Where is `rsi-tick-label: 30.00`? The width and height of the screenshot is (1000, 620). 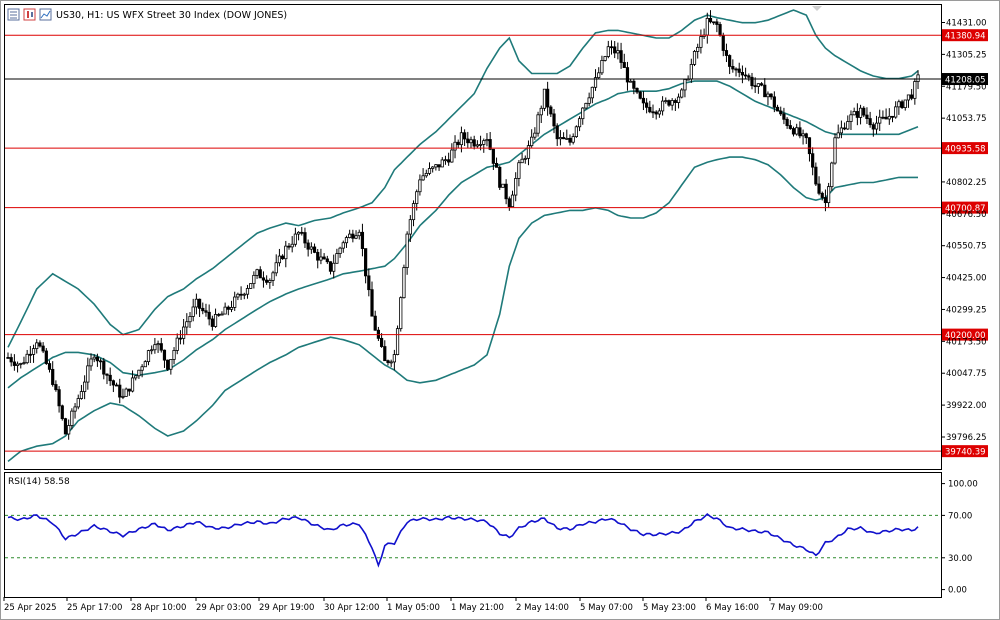
rsi-tick-label: 30.00 is located at coordinates (960, 559).